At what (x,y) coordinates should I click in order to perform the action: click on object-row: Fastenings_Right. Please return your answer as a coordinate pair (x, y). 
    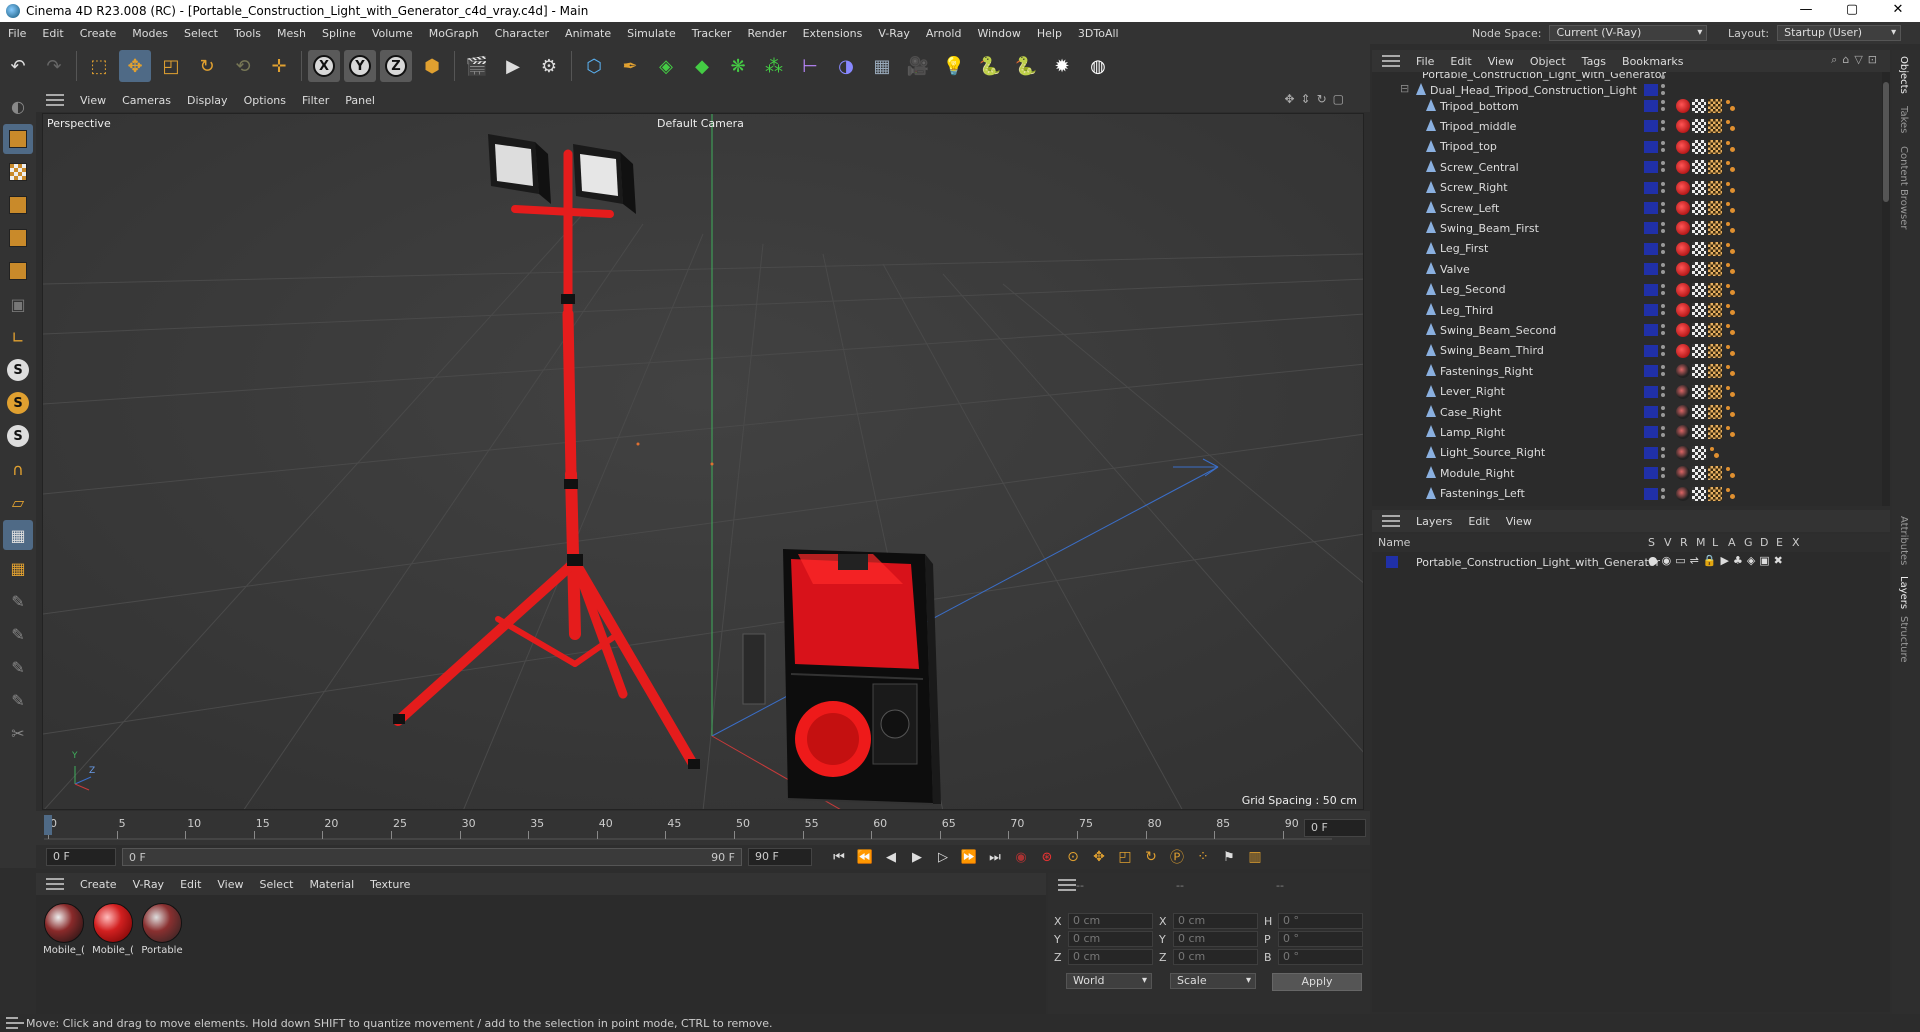
    Looking at the image, I should click on (1627, 371).